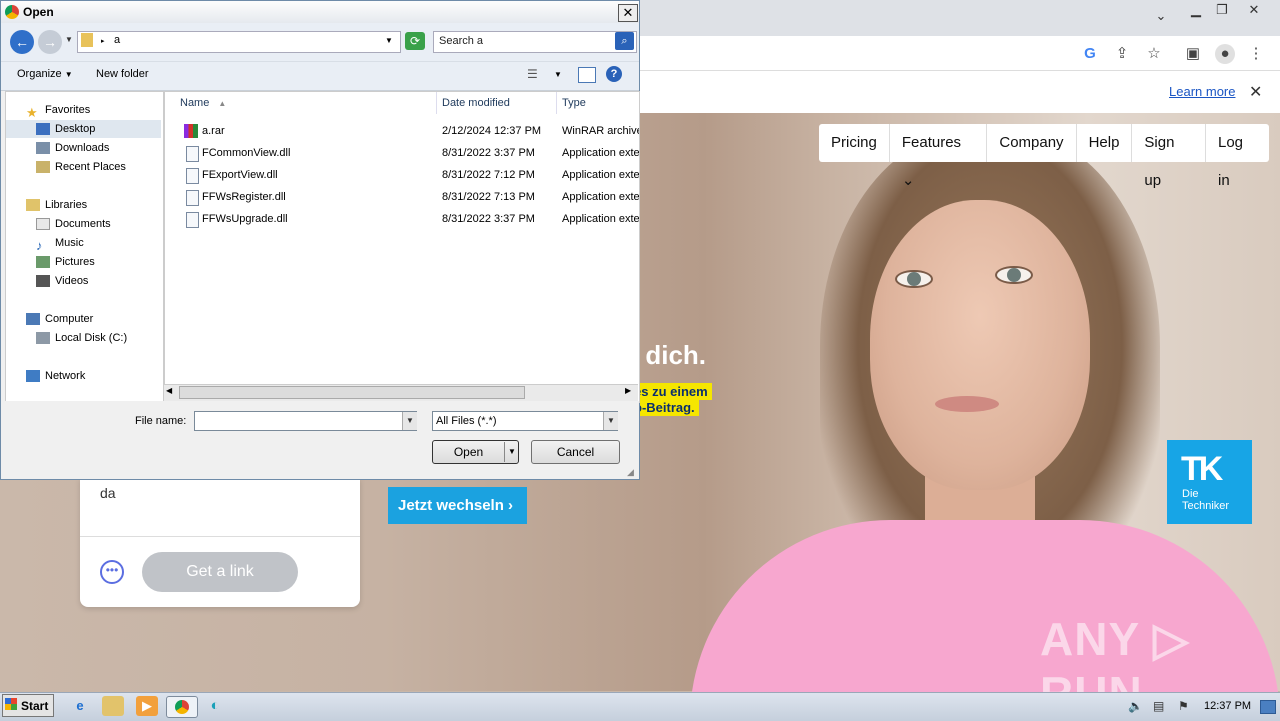 The height and width of the screenshot is (721, 1280). What do you see at coordinates (43, 167) in the screenshot?
I see `recent-places-icon` at bounding box center [43, 167].